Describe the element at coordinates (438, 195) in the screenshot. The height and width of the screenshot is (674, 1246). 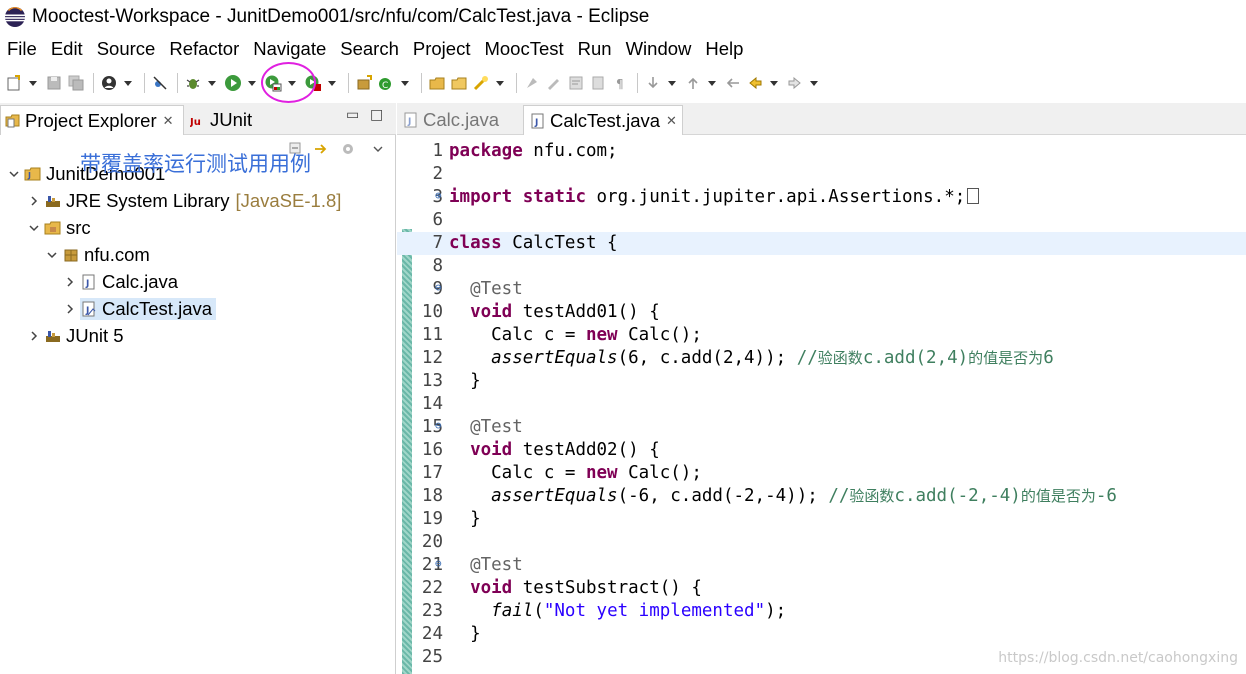
I see `fold-expand-icon: ⊕` at that location.